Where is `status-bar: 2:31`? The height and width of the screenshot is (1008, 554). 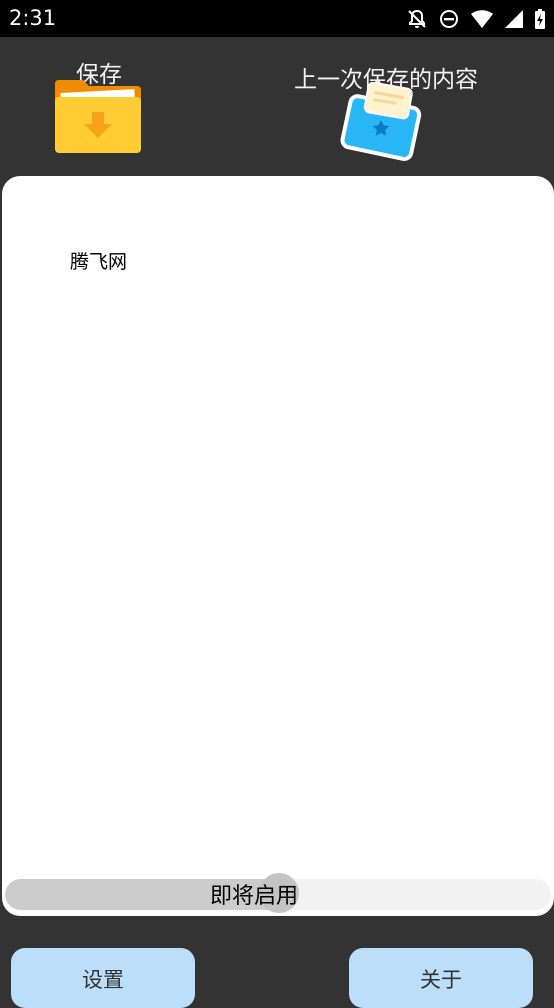
status-bar: 2:31 is located at coordinates (277, 18).